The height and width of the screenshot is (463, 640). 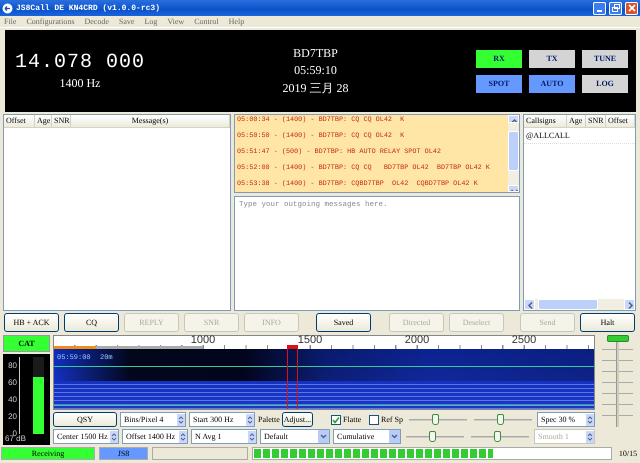 What do you see at coordinates (155, 436) in the screenshot?
I see `spin-box: Offset 1400 Hz` at bounding box center [155, 436].